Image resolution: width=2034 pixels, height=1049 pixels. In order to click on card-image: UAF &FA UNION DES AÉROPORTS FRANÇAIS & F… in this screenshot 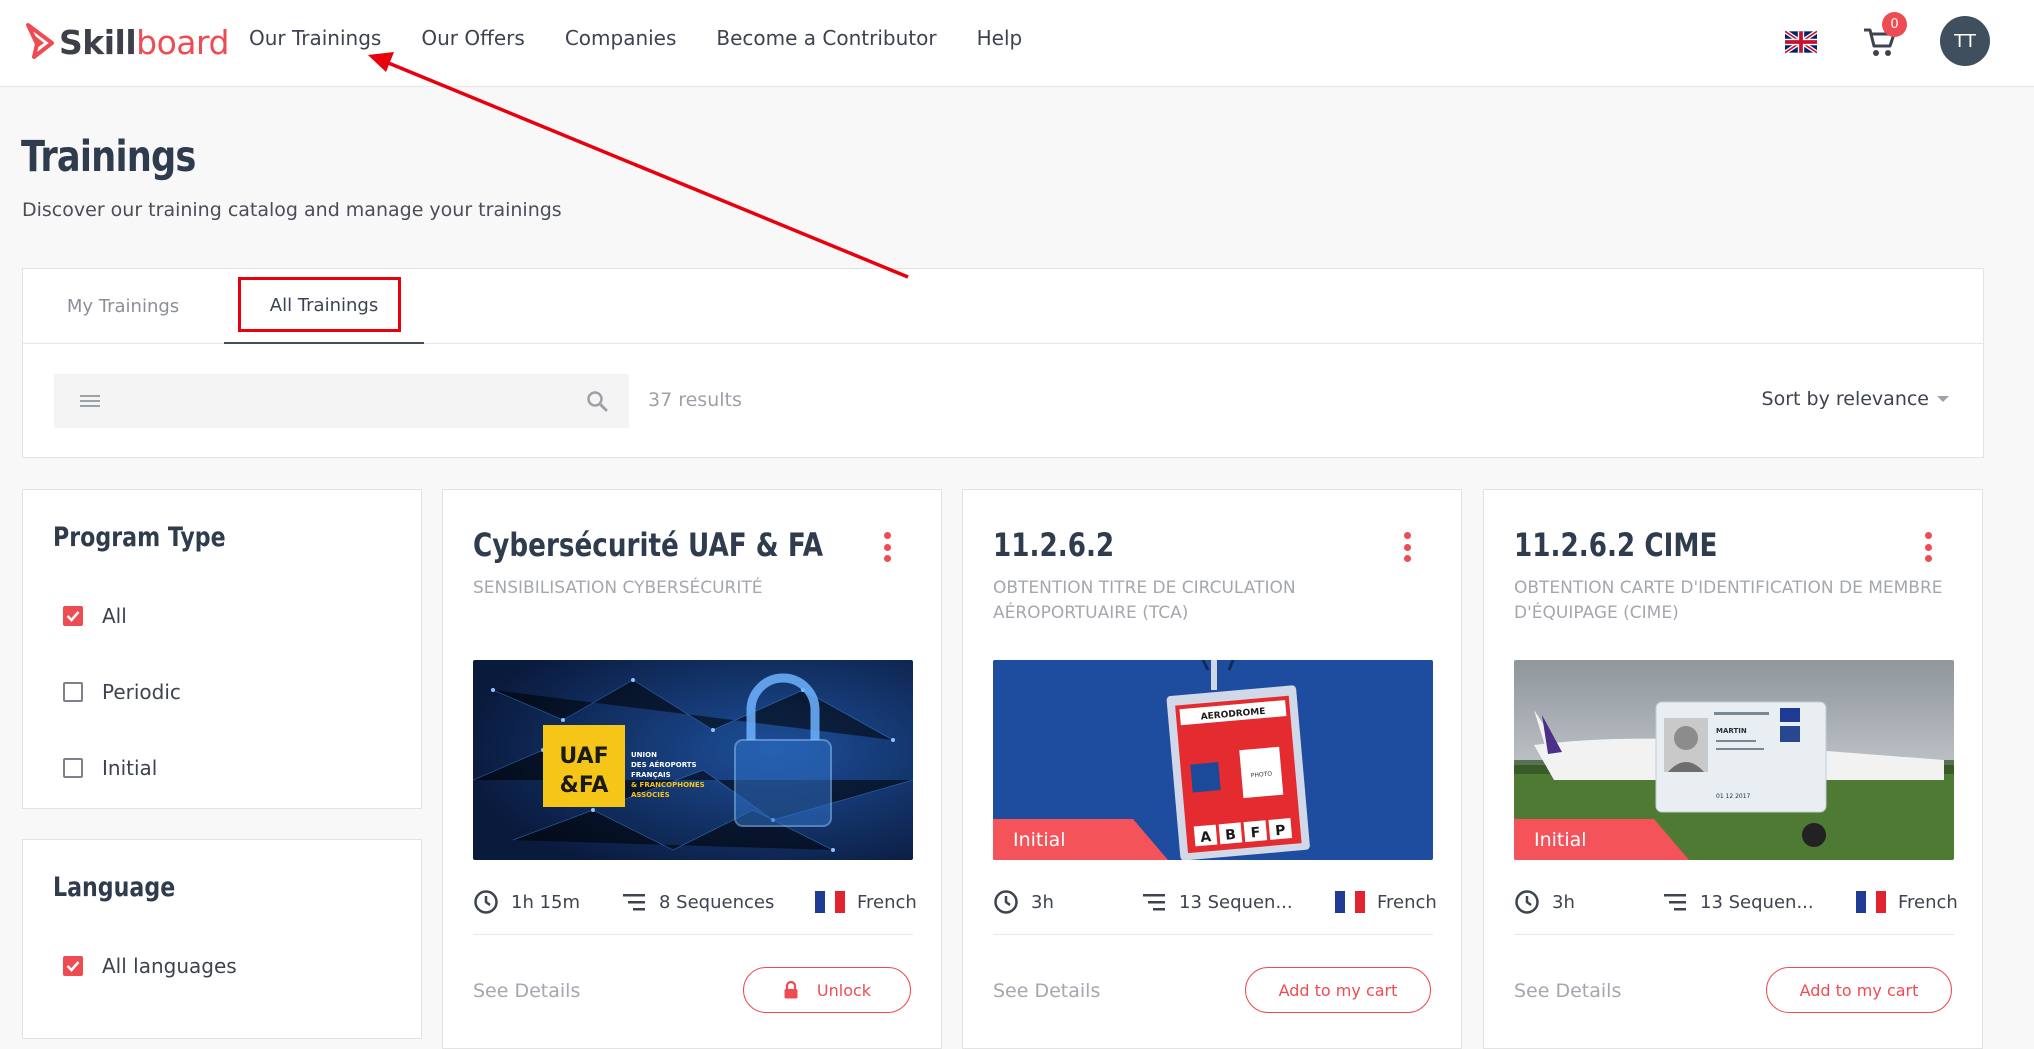, I will do `click(693, 760)`.